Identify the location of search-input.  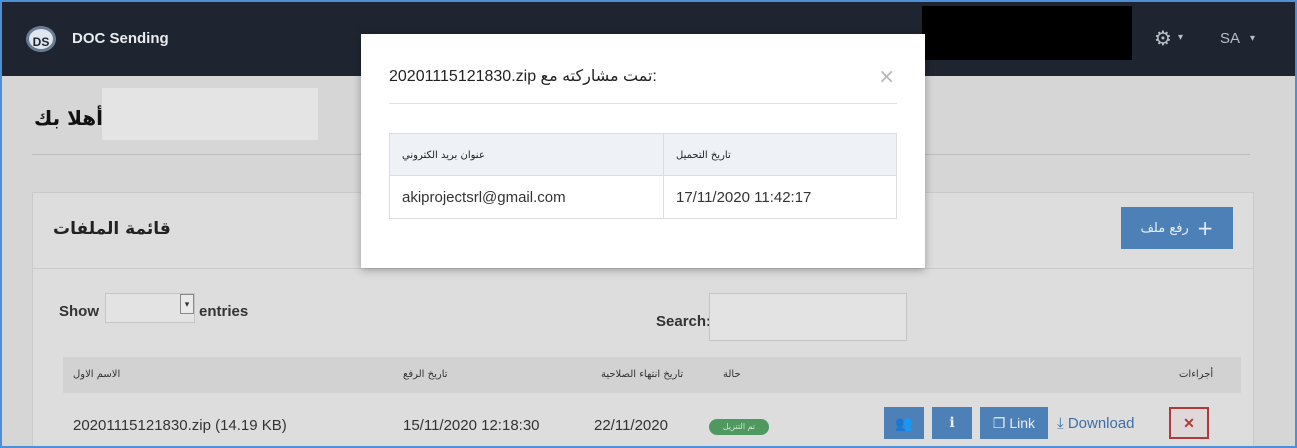
(808, 317).